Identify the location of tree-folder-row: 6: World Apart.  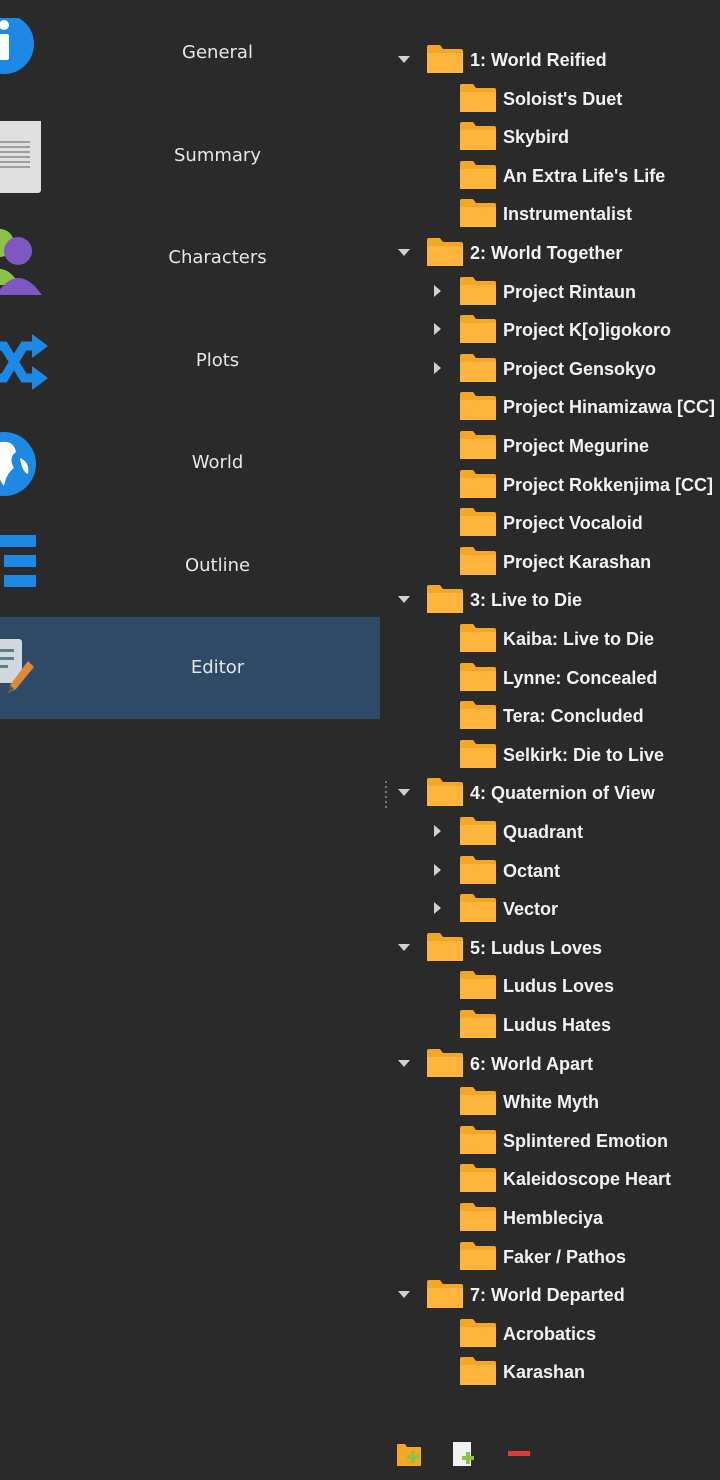
(552, 1064).